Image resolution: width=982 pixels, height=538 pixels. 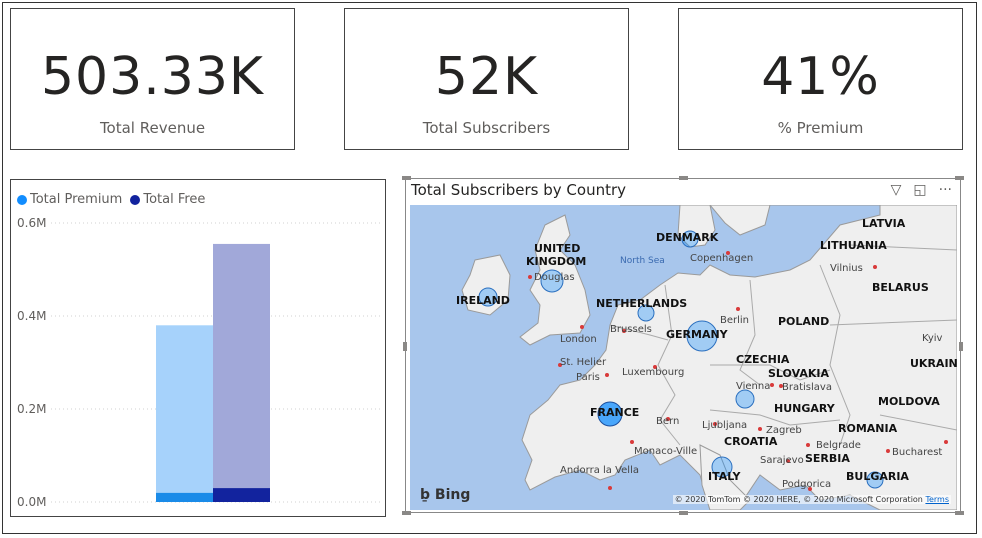 What do you see at coordinates (641, 303) in the screenshot?
I see `svg-text: NETHERLANDS` at bounding box center [641, 303].